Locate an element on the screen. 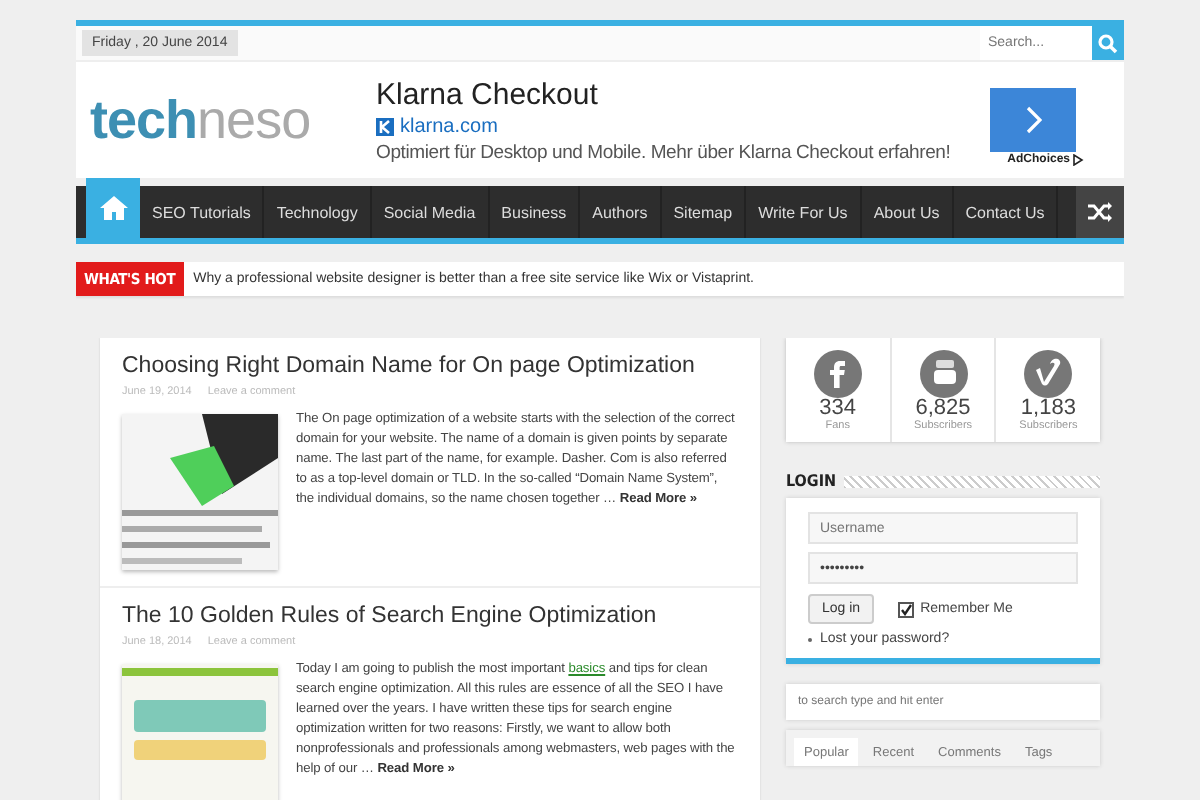  nav-link: SEO Tutorials is located at coordinates (202, 212).